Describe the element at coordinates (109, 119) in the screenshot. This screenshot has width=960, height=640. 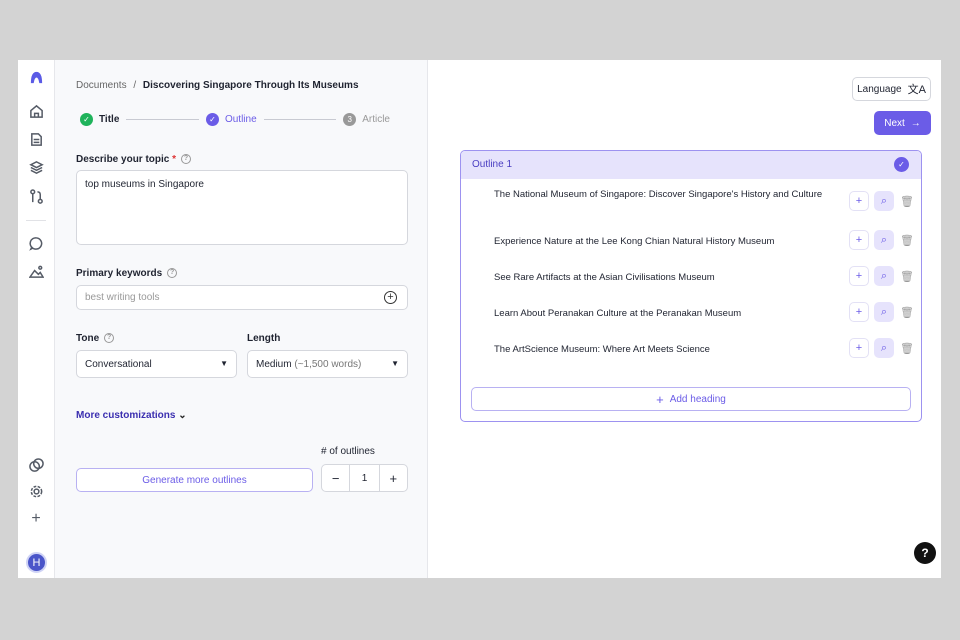
I see `step-label: Title` at that location.